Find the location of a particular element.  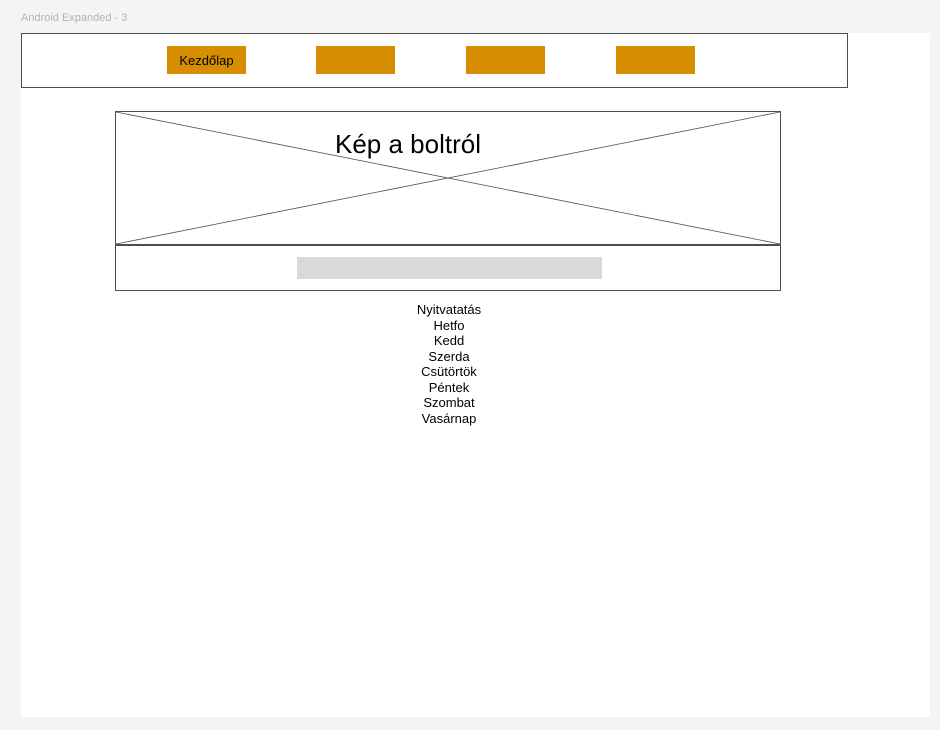

search-bar-container is located at coordinates (448, 268).